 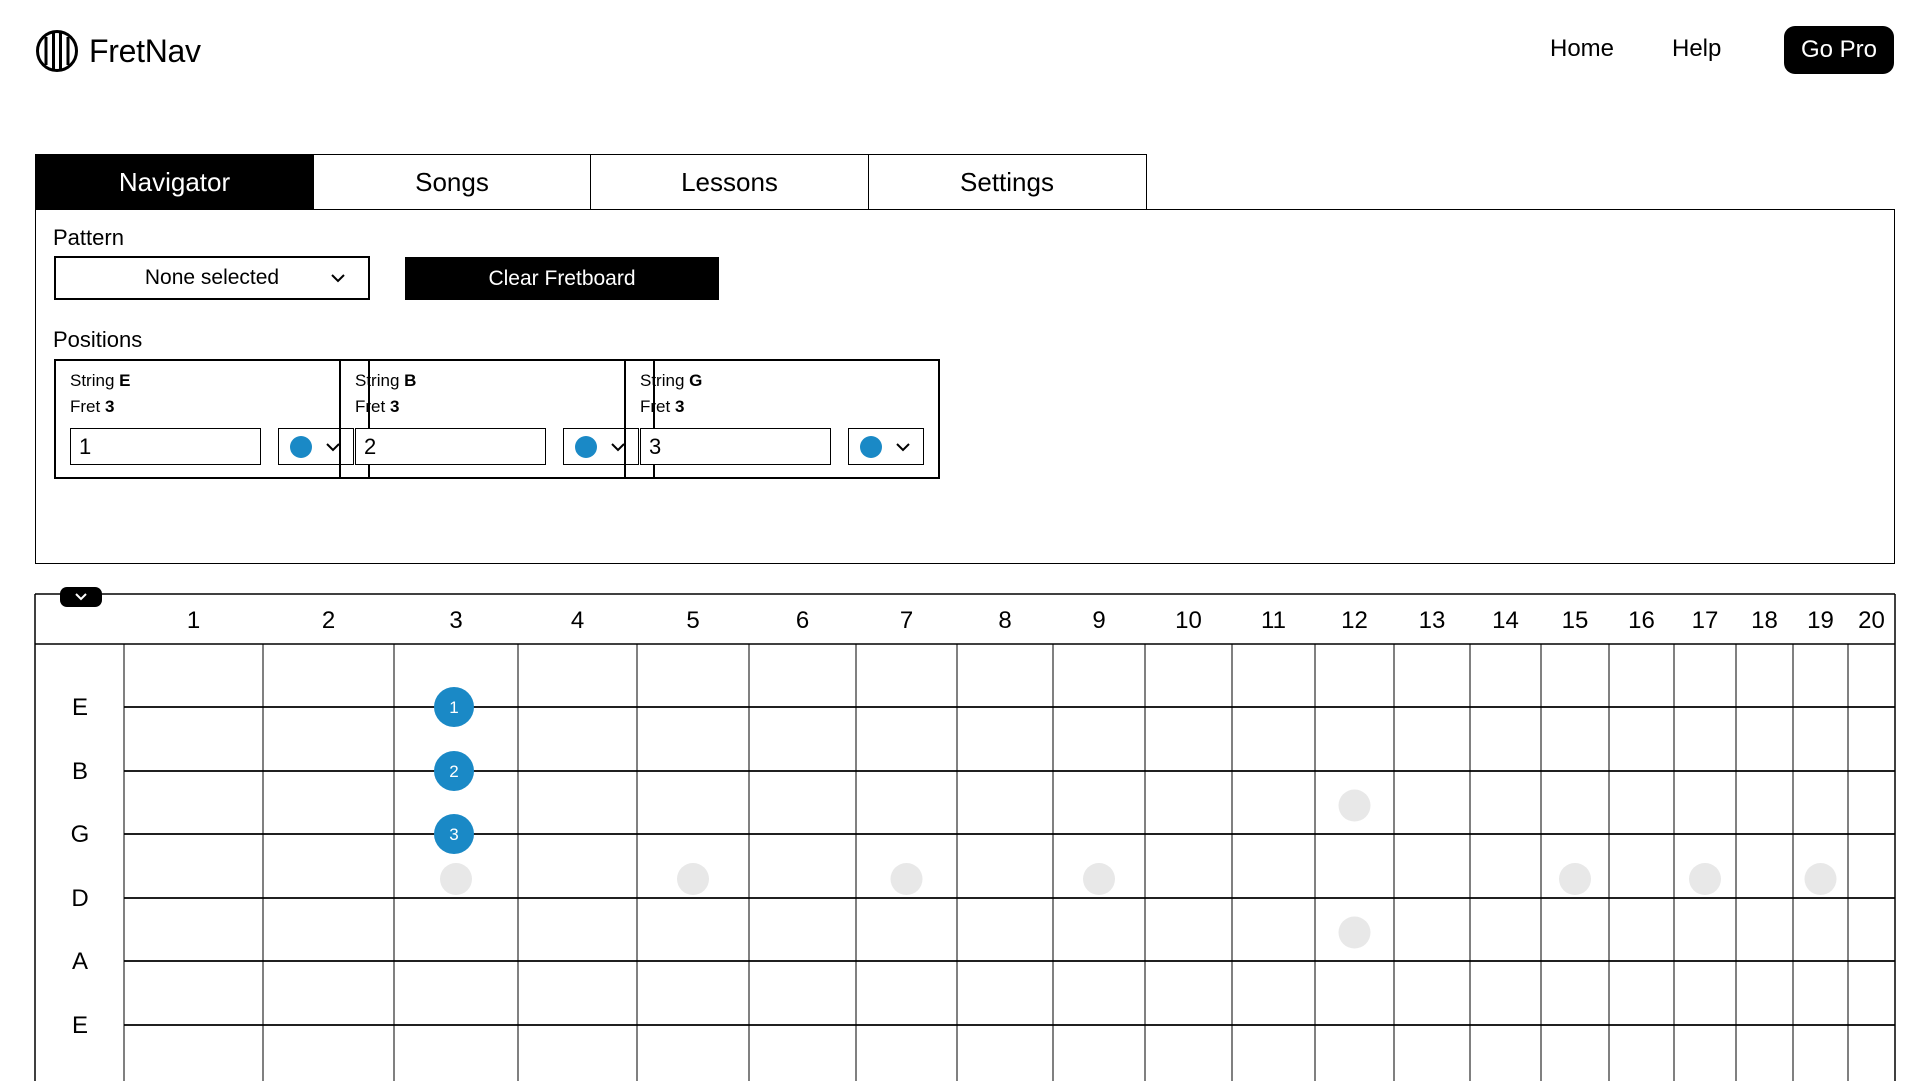 What do you see at coordinates (1505, 620) in the screenshot?
I see `fret-number: 14` at bounding box center [1505, 620].